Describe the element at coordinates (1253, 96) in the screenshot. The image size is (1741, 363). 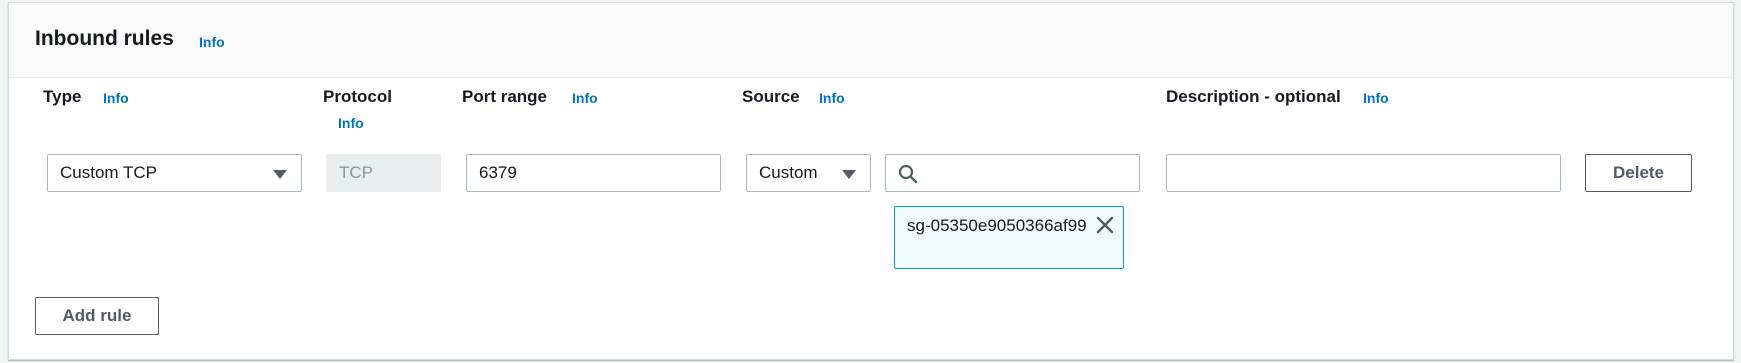
I see `description-label: Description - optional` at that location.